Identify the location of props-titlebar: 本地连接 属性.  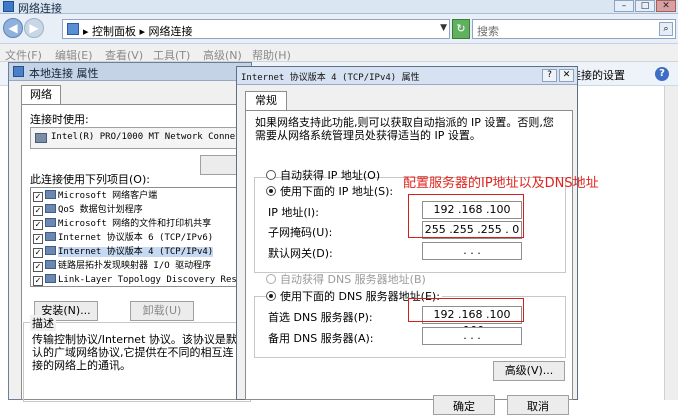
(130, 72).